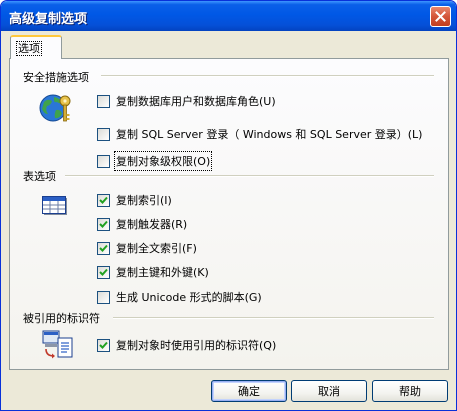  I want to click on copy-indexes-row: 复制索引(I), so click(134, 200).